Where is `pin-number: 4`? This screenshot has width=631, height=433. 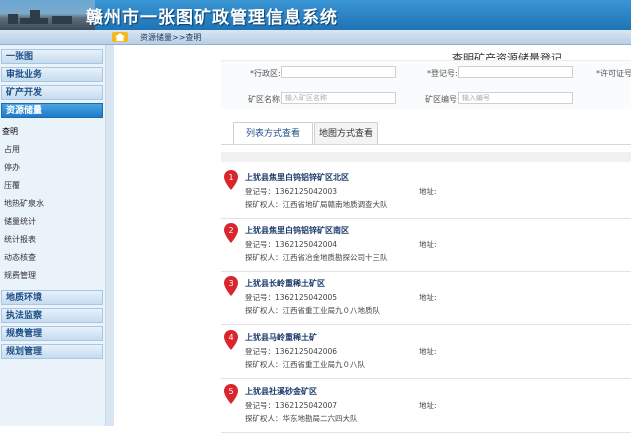
pin-number: 4 is located at coordinates (230, 337).